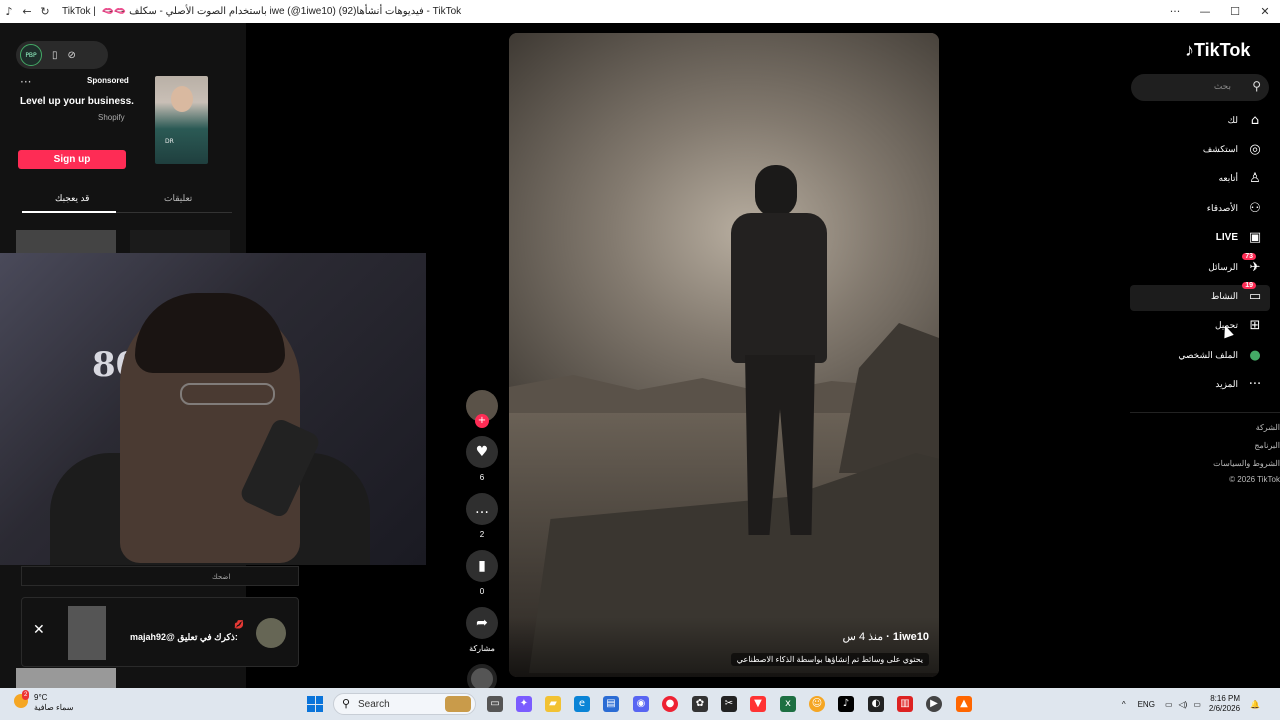 Image resolution: width=1280 pixels, height=720 pixels. What do you see at coordinates (66, 678) in the screenshot?
I see `suggested-video-thumb` at bounding box center [66, 678].